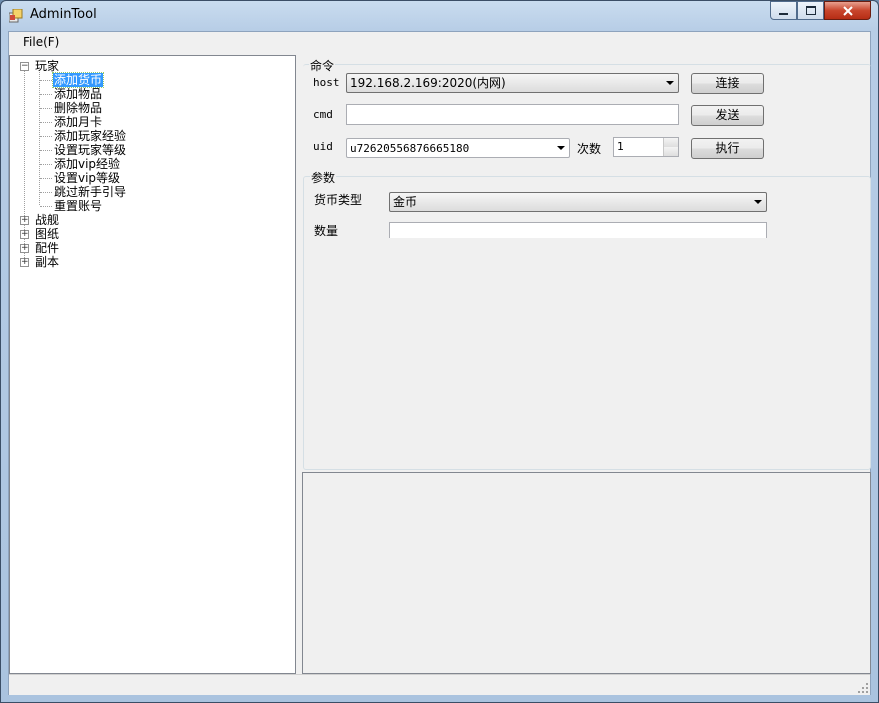 The image size is (879, 703). Describe the element at coordinates (16, 16) in the screenshot. I see `app-window-icon` at that location.